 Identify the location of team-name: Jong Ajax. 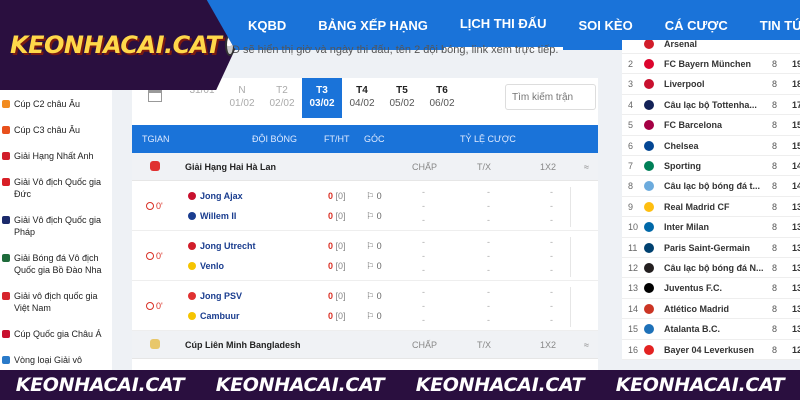
(221, 196).